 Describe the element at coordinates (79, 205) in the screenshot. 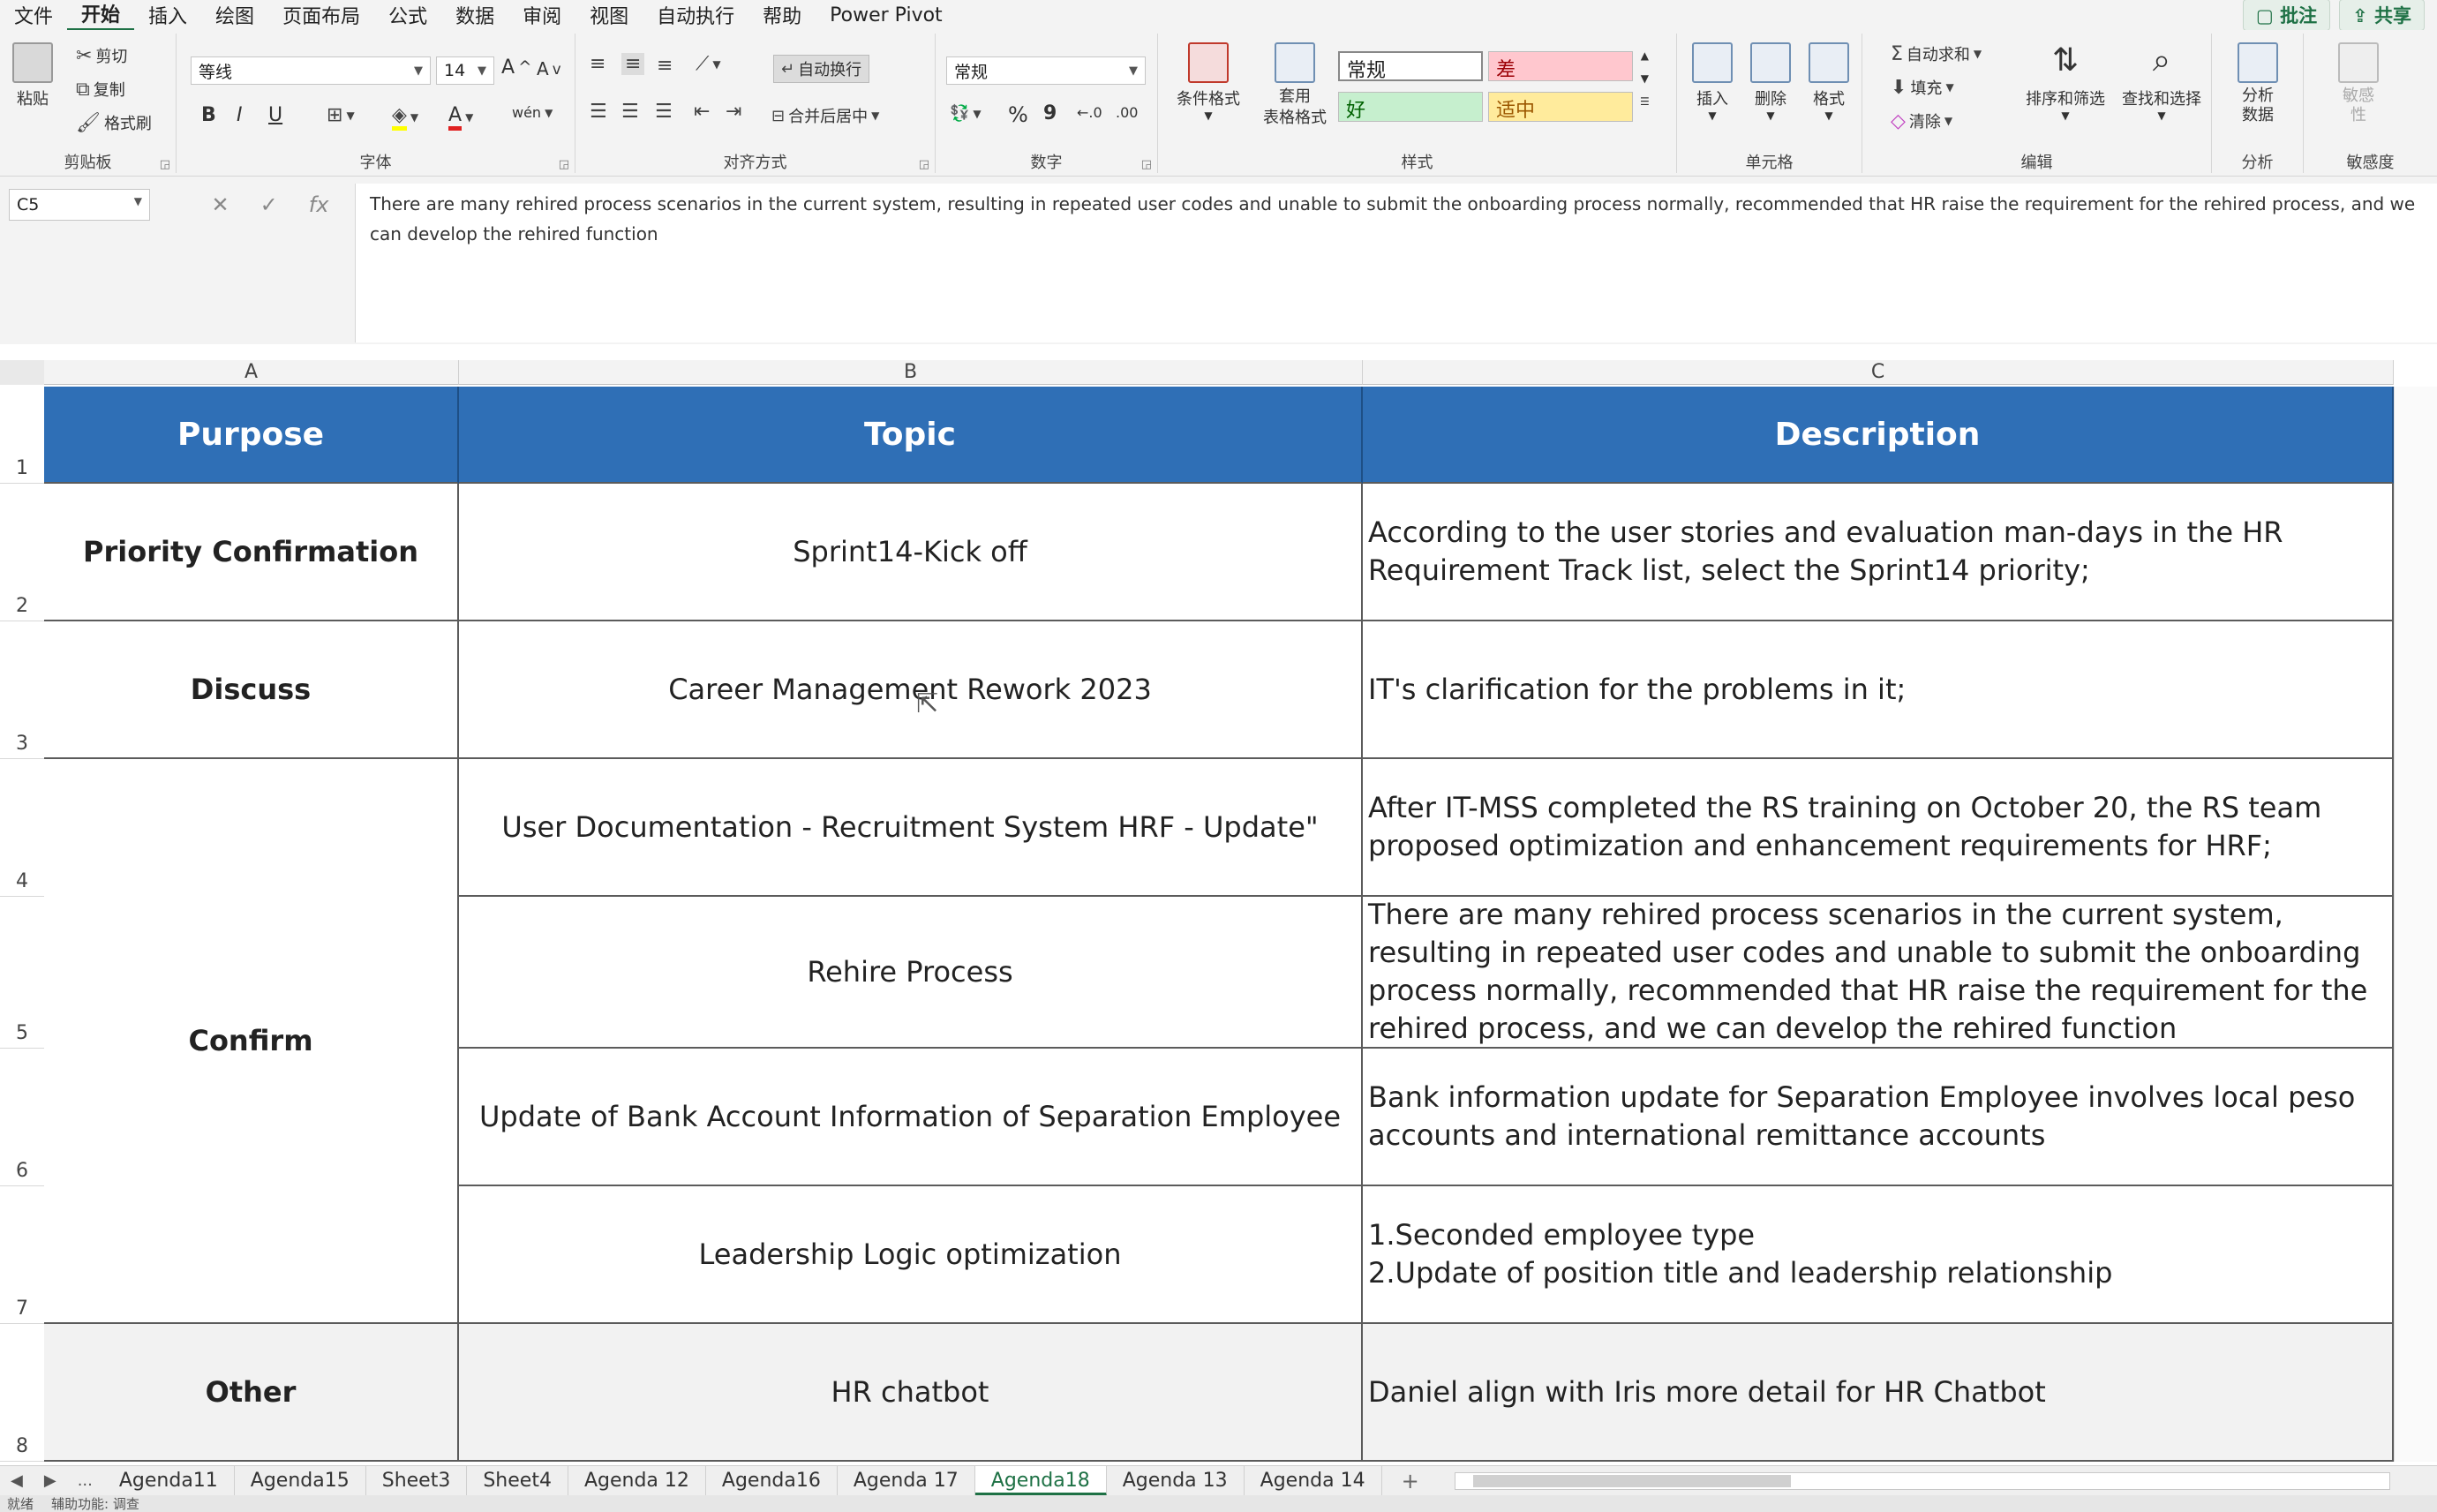

I see `name-box: C5 ▼` at that location.